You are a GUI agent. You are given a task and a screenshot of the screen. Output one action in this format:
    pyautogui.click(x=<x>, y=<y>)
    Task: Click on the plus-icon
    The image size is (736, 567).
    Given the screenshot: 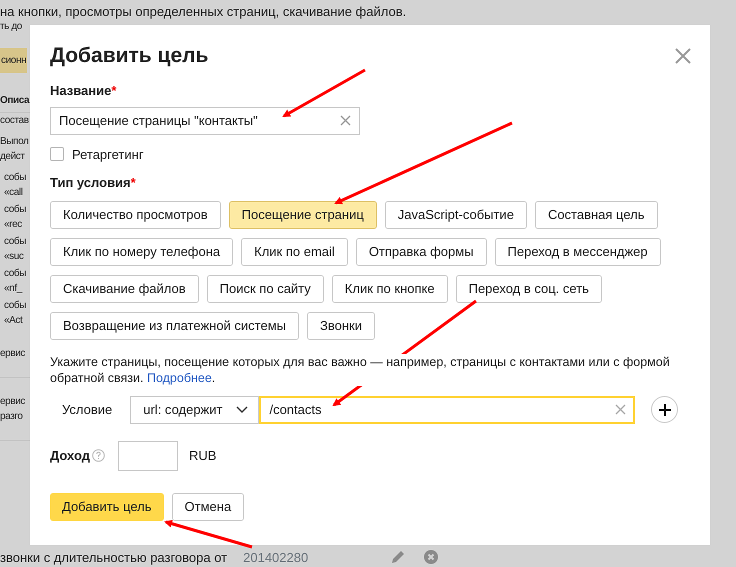 What is the action you would take?
    pyautogui.click(x=664, y=410)
    